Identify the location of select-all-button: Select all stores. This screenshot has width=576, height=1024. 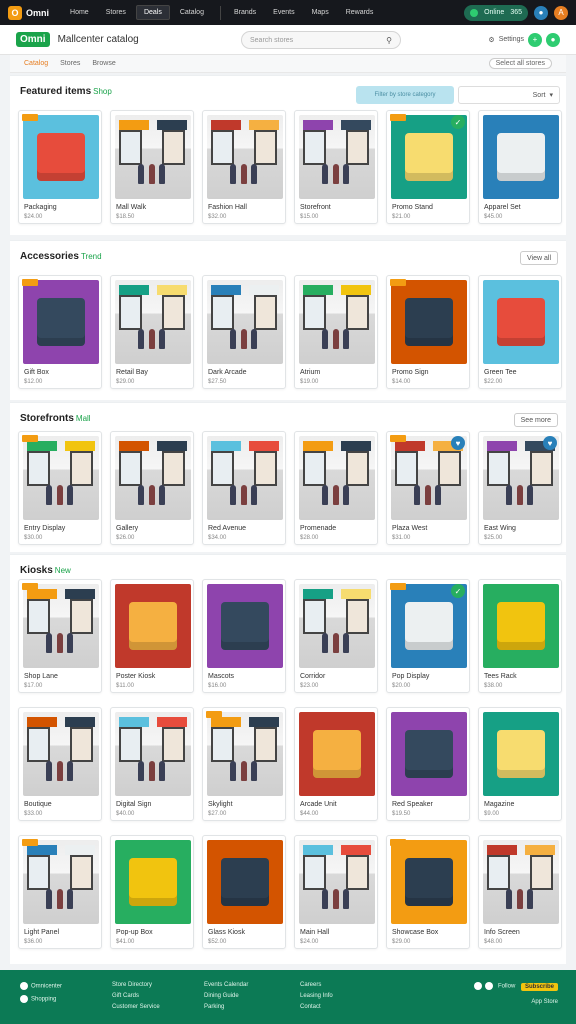
(520, 63).